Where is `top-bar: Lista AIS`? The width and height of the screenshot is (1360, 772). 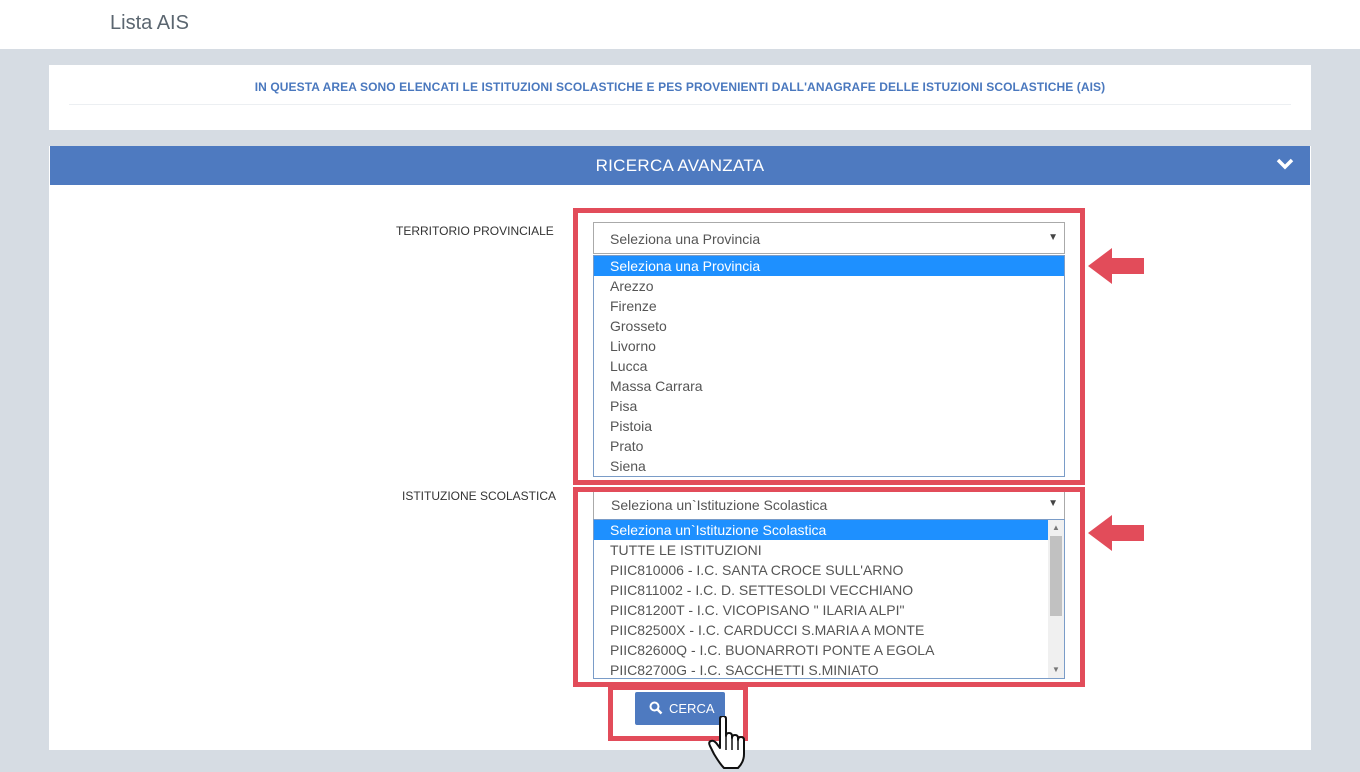
top-bar: Lista AIS is located at coordinates (680, 24).